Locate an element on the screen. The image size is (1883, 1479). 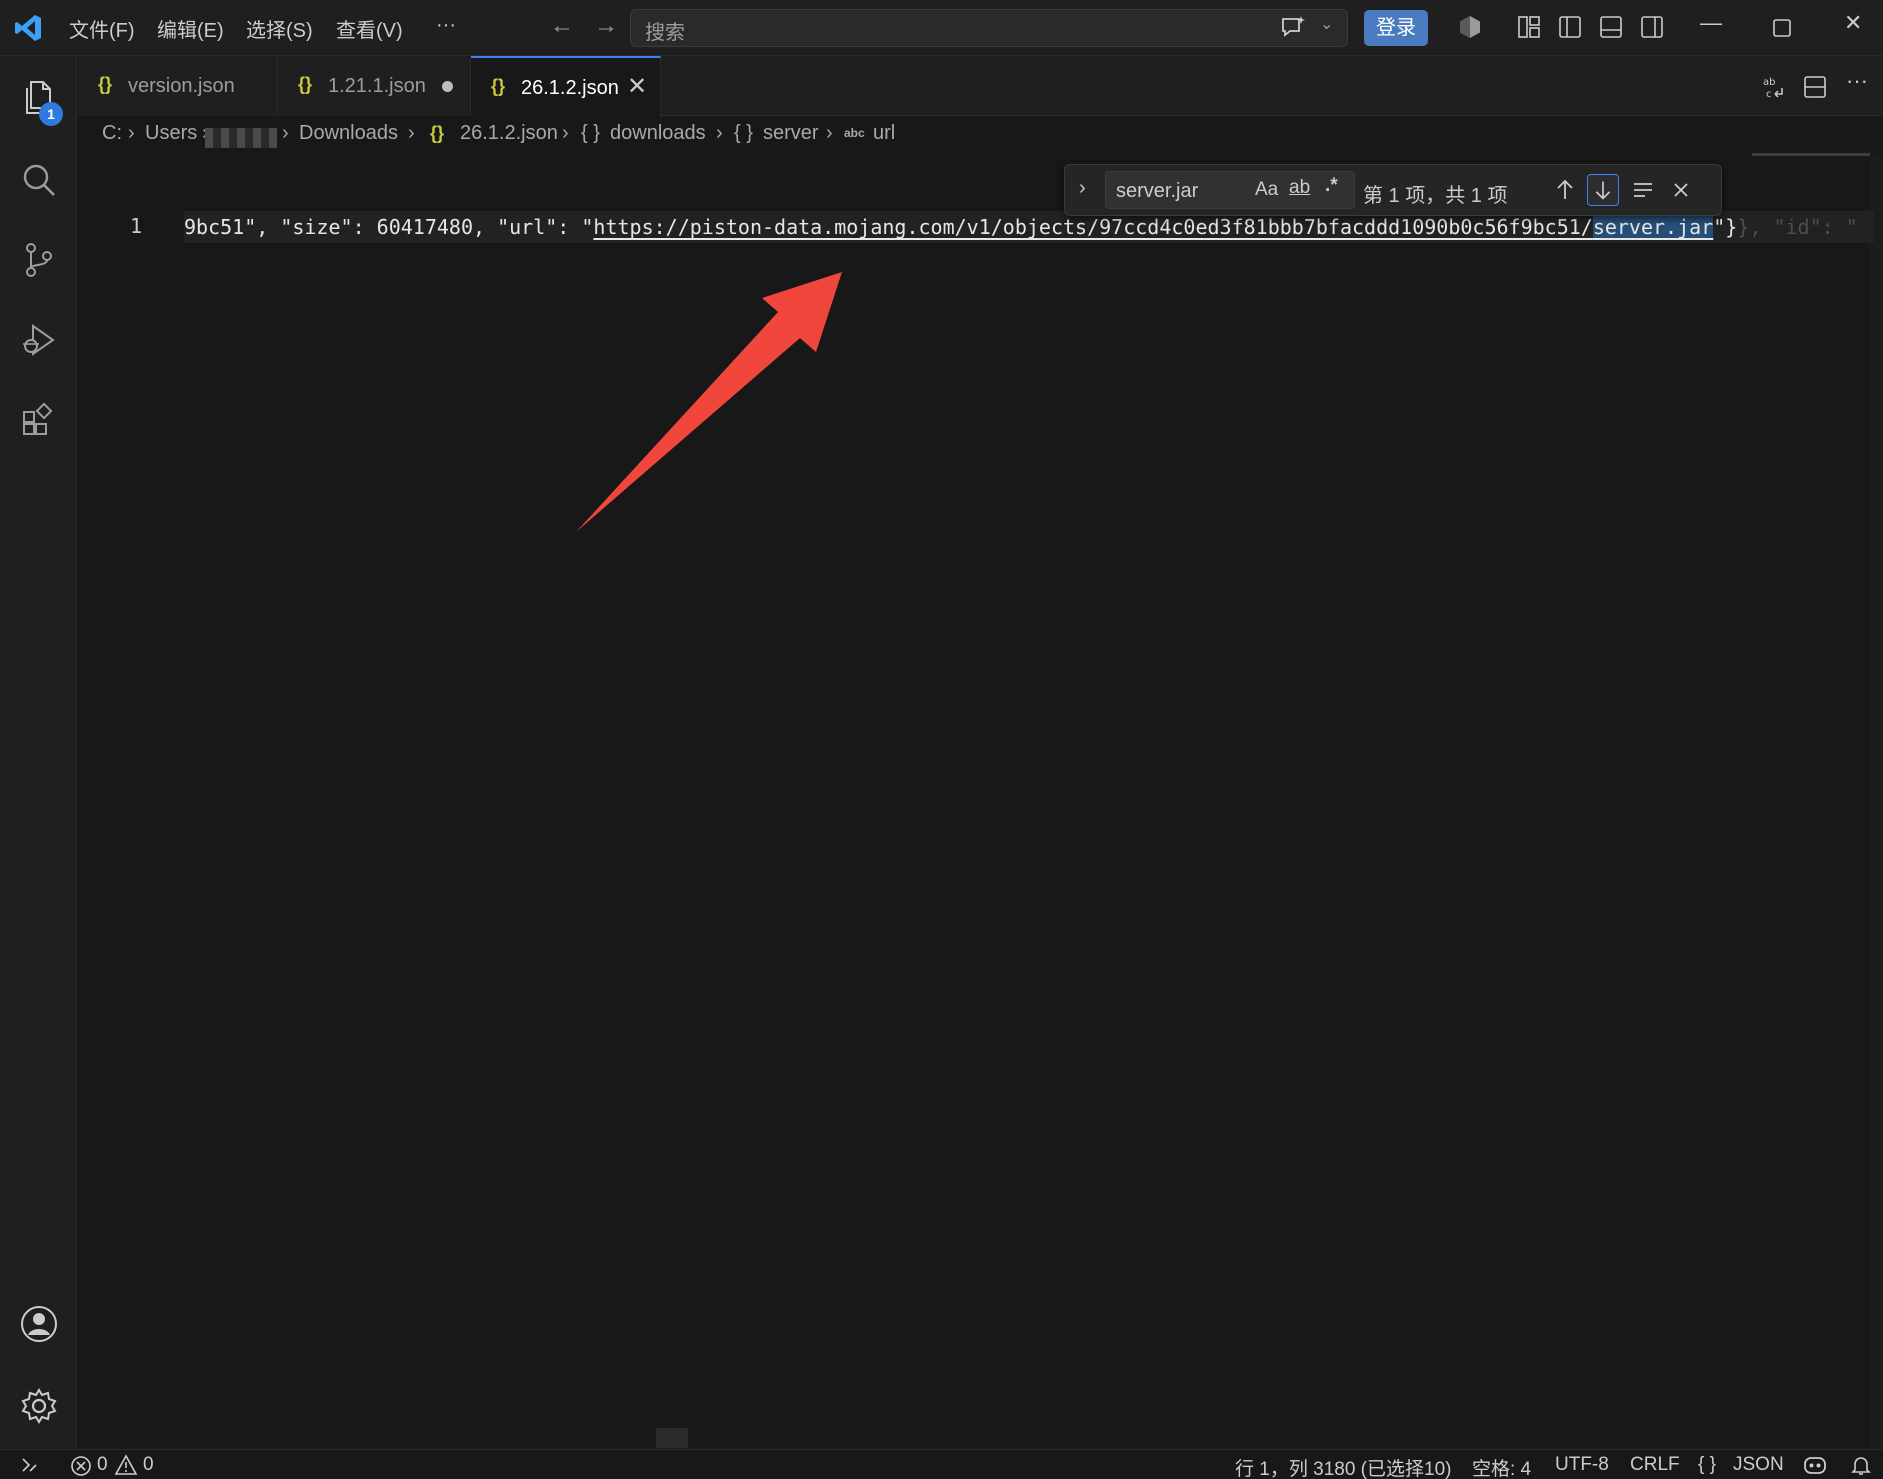
previous-match-arrow-up-icon is located at coordinates (1565, 190).